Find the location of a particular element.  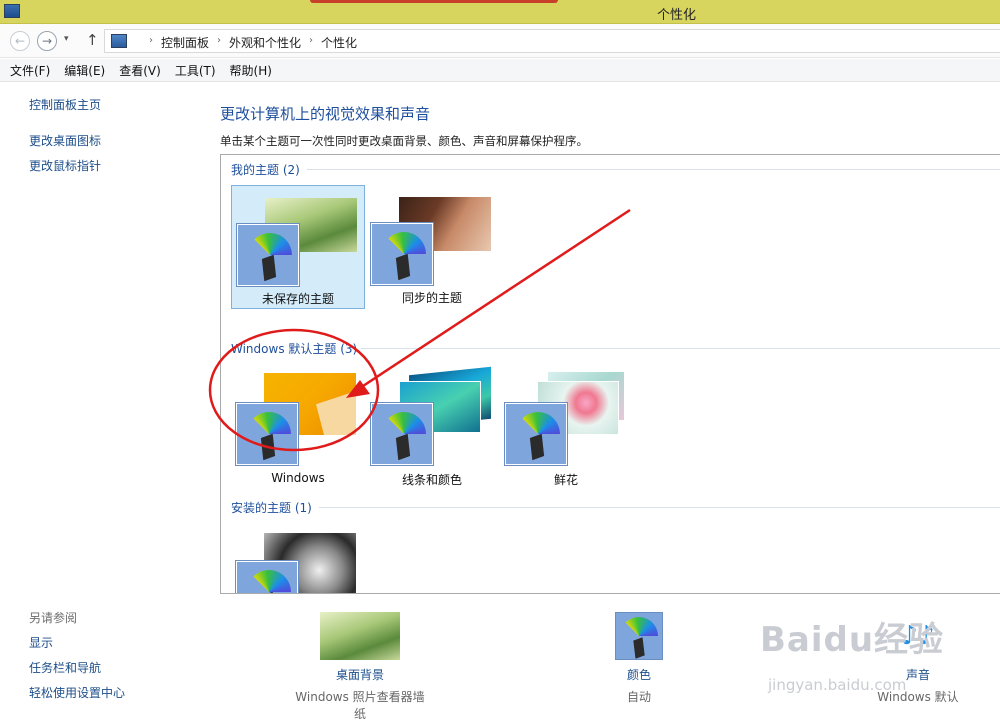

sidebar-item-mouse-pointers: 更改鼠标指针 is located at coordinates (65, 165).